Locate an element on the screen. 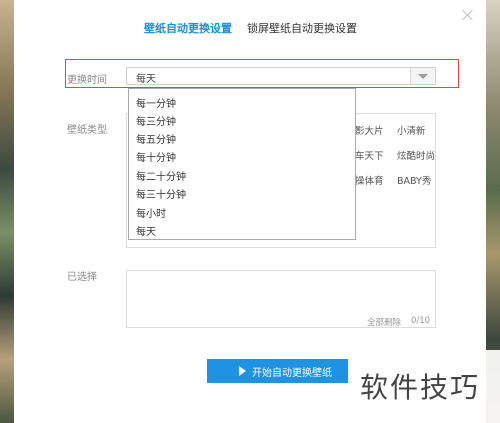 The width and height of the screenshot is (500, 423). tab-lockscreen-auto-change: 锁屏壁纸自动更换设置 is located at coordinates (302, 28).